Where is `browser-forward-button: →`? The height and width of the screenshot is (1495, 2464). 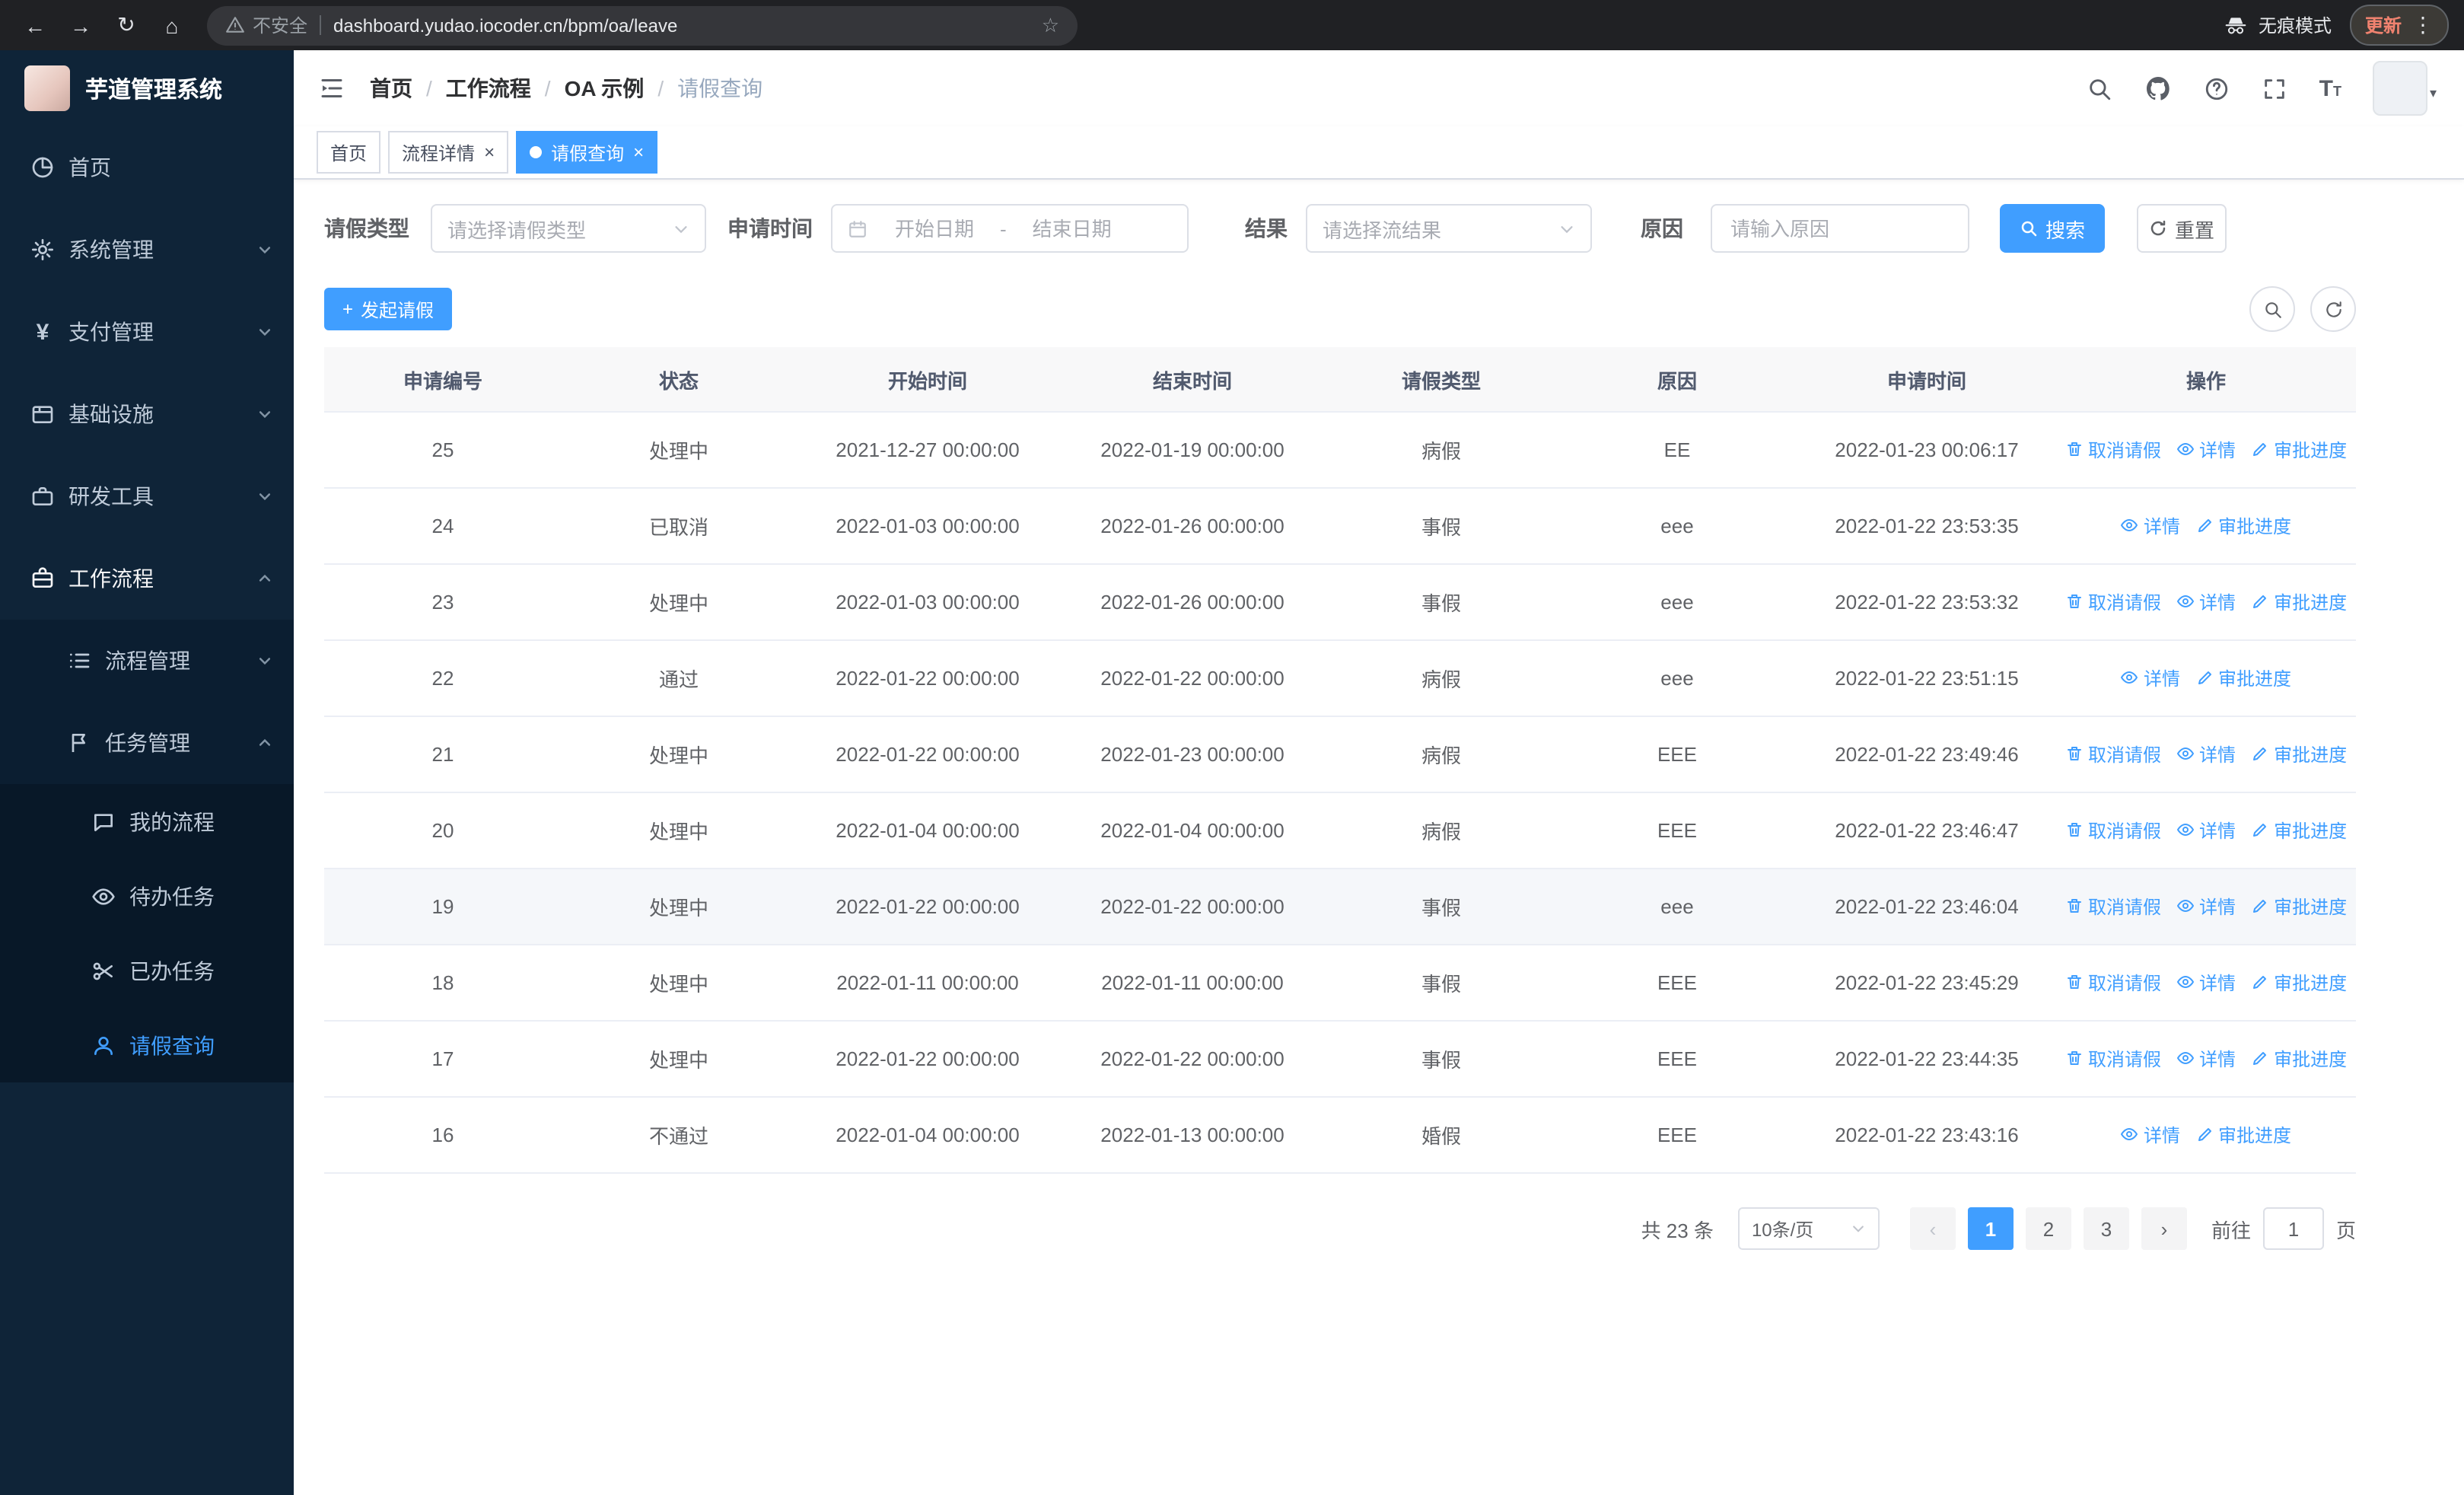
browser-forward-button: → is located at coordinates (80, 25).